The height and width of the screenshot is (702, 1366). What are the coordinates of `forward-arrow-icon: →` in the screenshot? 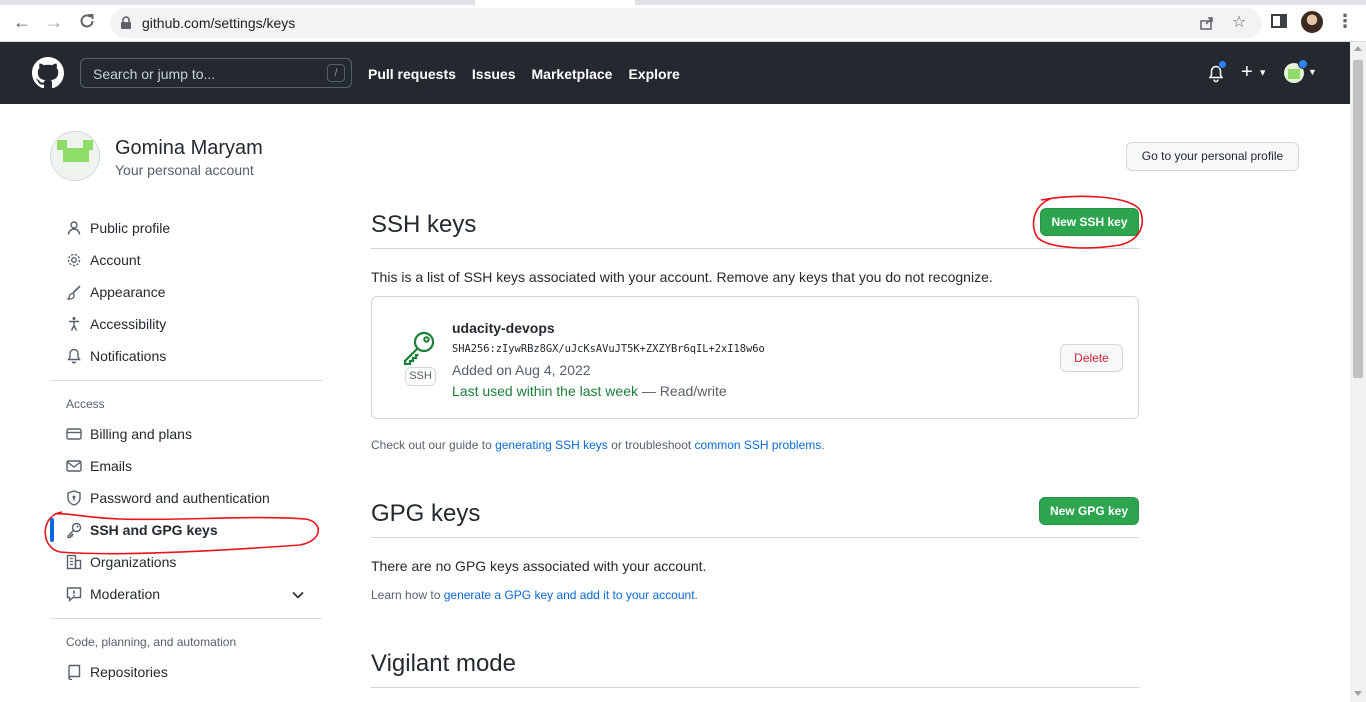 It's located at (54, 22).